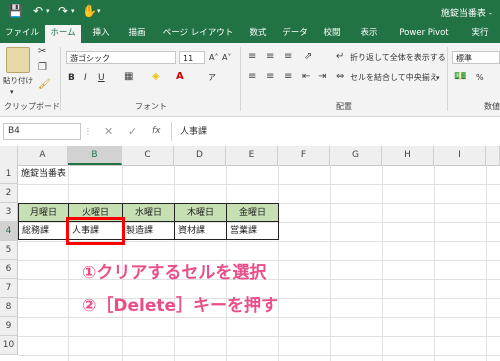 This screenshot has height=361, width=500. I want to click on cancel-icon: ✕, so click(108, 131).